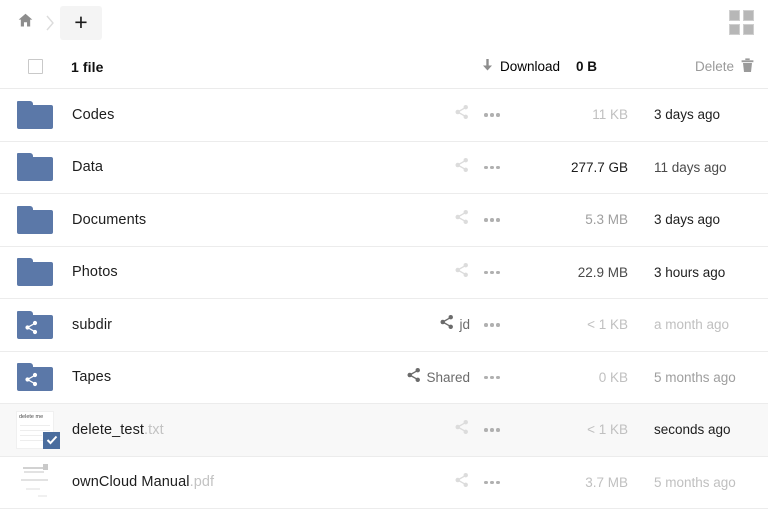 The width and height of the screenshot is (768, 517). I want to click on file-name: Tapes, so click(92, 377).